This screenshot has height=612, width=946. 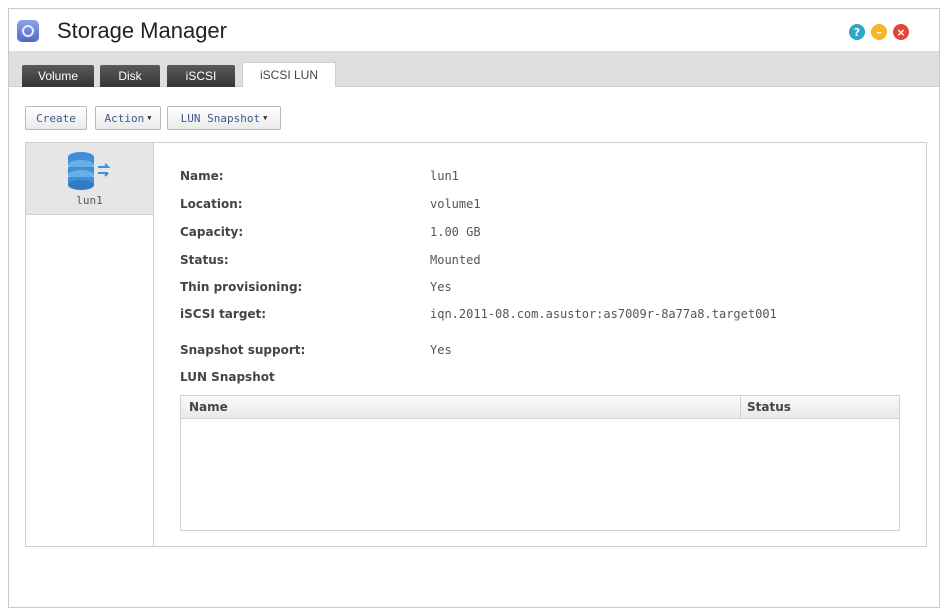 What do you see at coordinates (58, 76) in the screenshot?
I see `tab-volume: Volume` at bounding box center [58, 76].